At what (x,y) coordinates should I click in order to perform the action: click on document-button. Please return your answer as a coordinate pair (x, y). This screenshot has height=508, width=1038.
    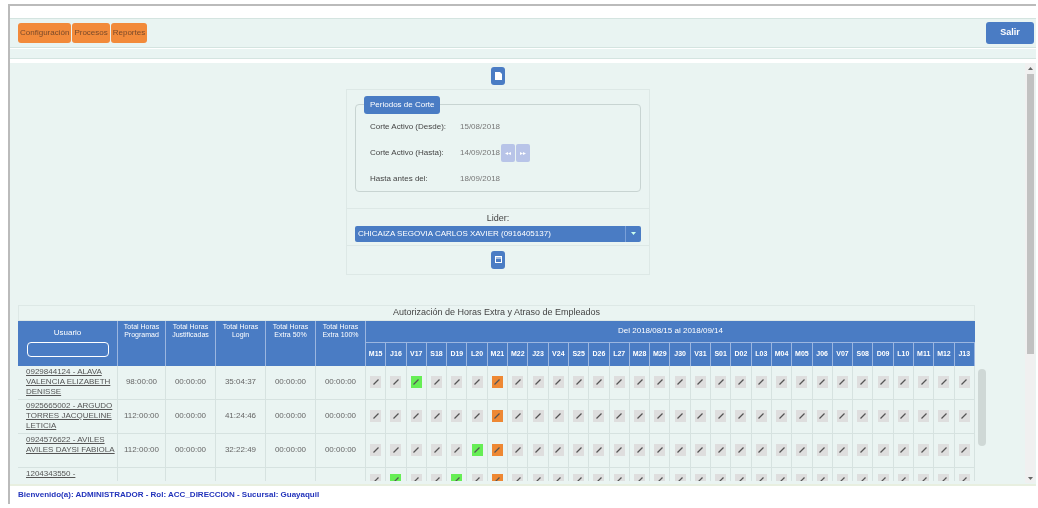
    Looking at the image, I should click on (498, 76).